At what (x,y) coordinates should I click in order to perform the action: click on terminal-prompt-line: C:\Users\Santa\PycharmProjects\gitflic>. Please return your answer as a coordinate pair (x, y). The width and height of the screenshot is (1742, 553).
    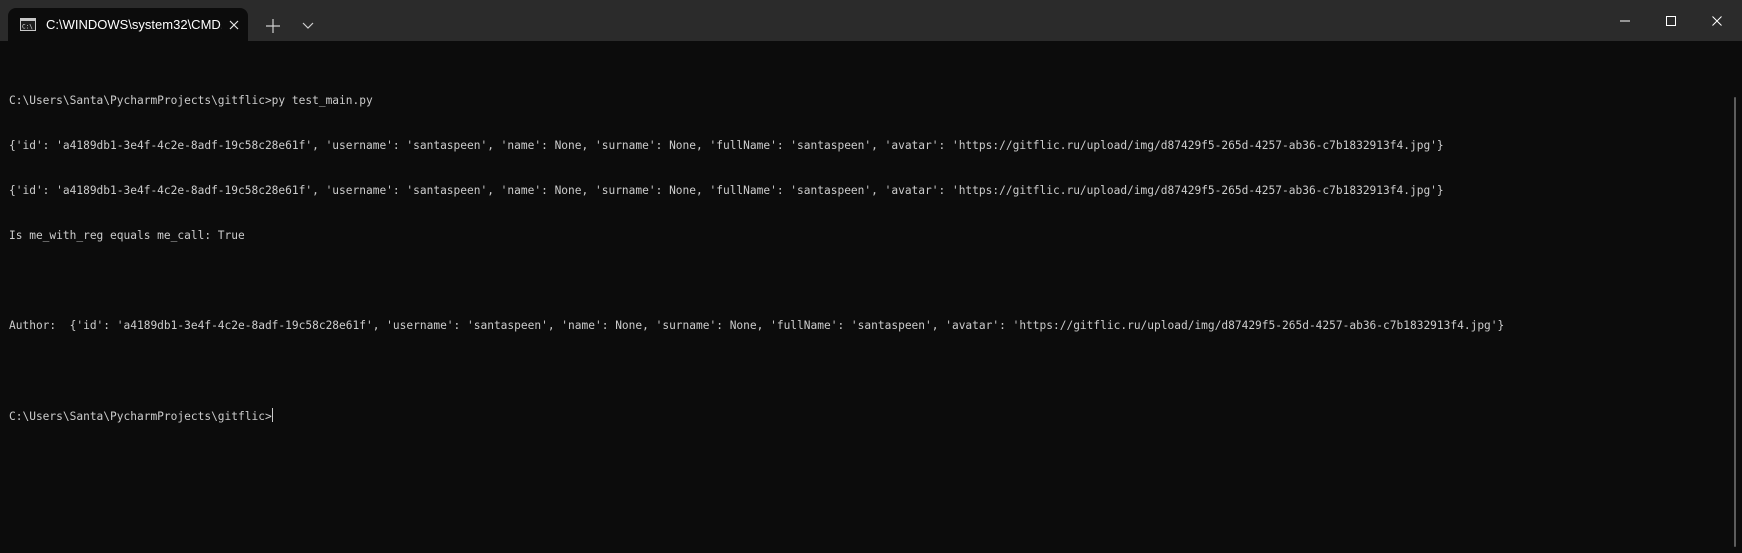
    Looking at the image, I should click on (866, 415).